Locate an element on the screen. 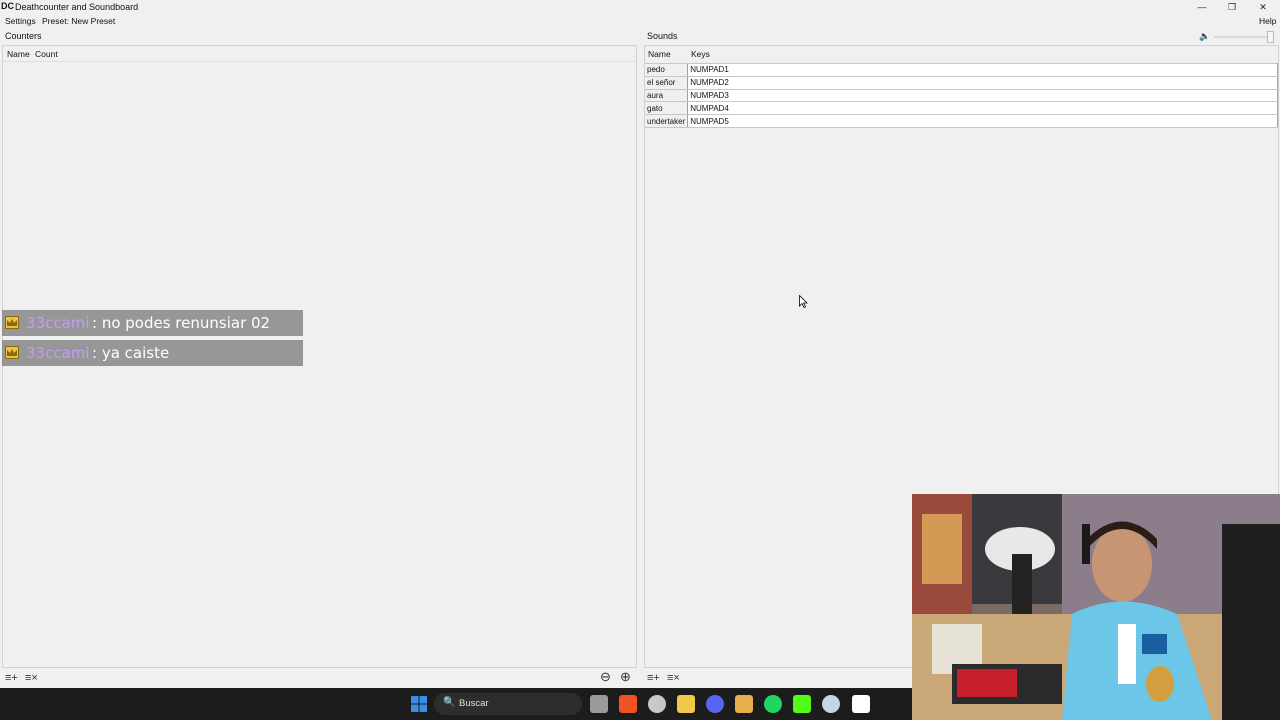  sounds-column-keys: Keys is located at coordinates (700, 54).